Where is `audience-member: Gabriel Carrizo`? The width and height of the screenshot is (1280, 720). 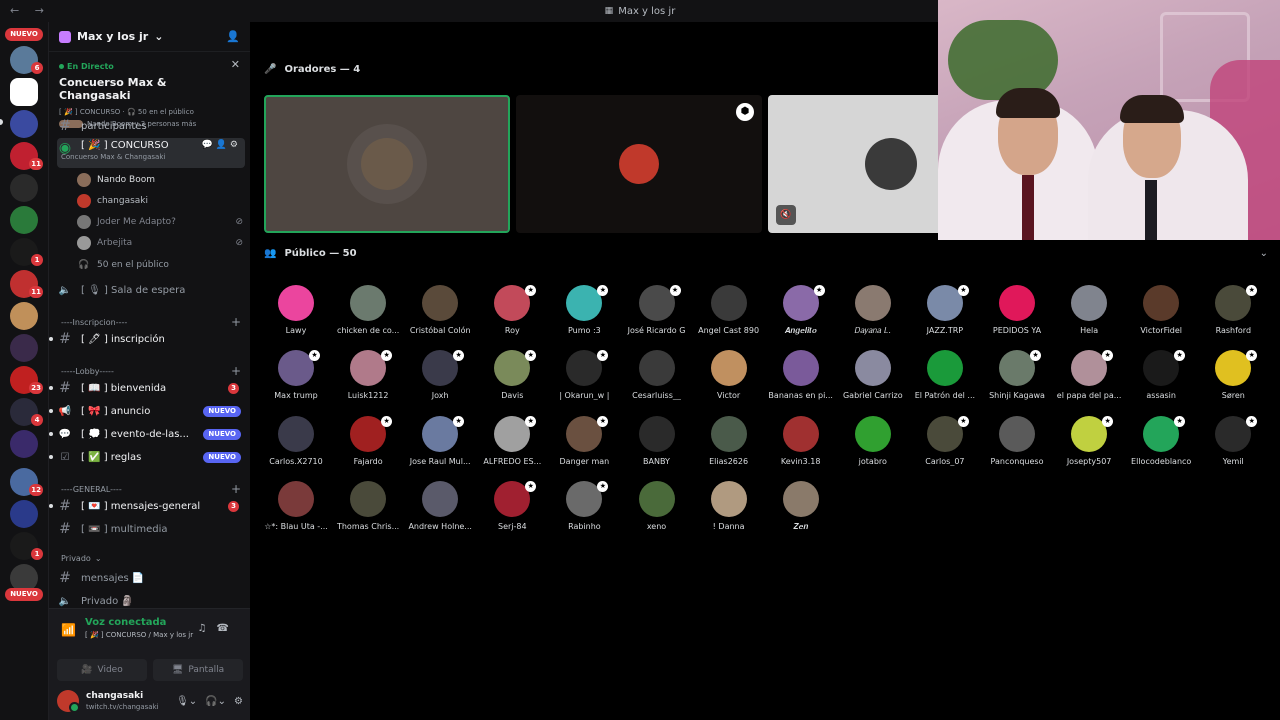 audience-member: Gabriel Carrizo is located at coordinates (873, 375).